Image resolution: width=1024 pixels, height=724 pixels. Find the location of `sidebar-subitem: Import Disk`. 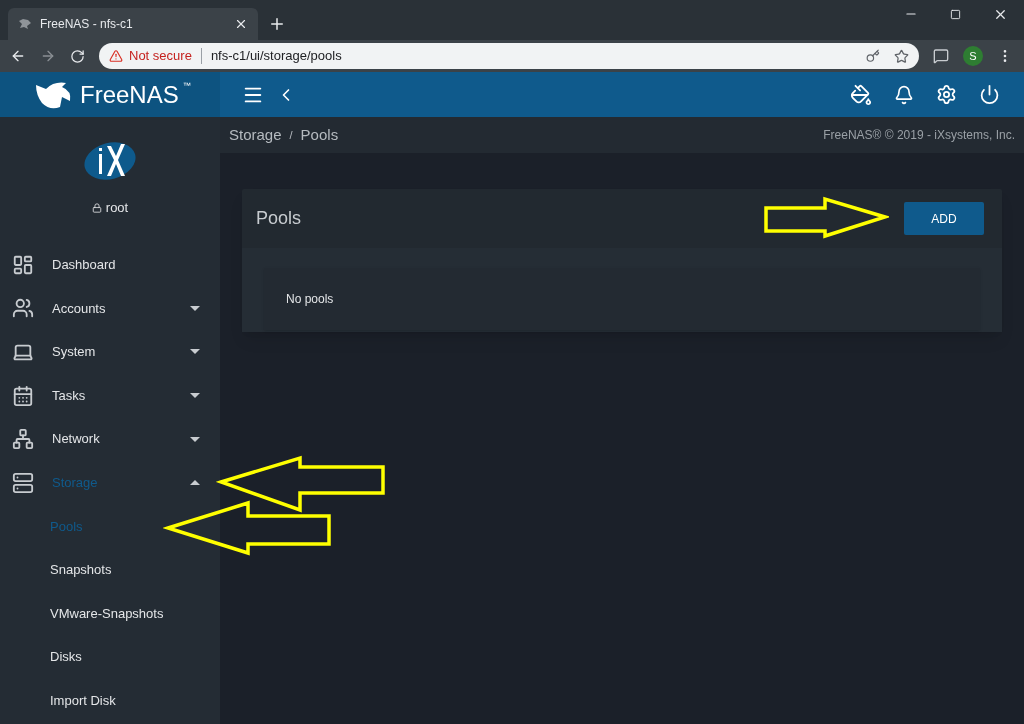

sidebar-subitem: Import Disk is located at coordinates (110, 700).